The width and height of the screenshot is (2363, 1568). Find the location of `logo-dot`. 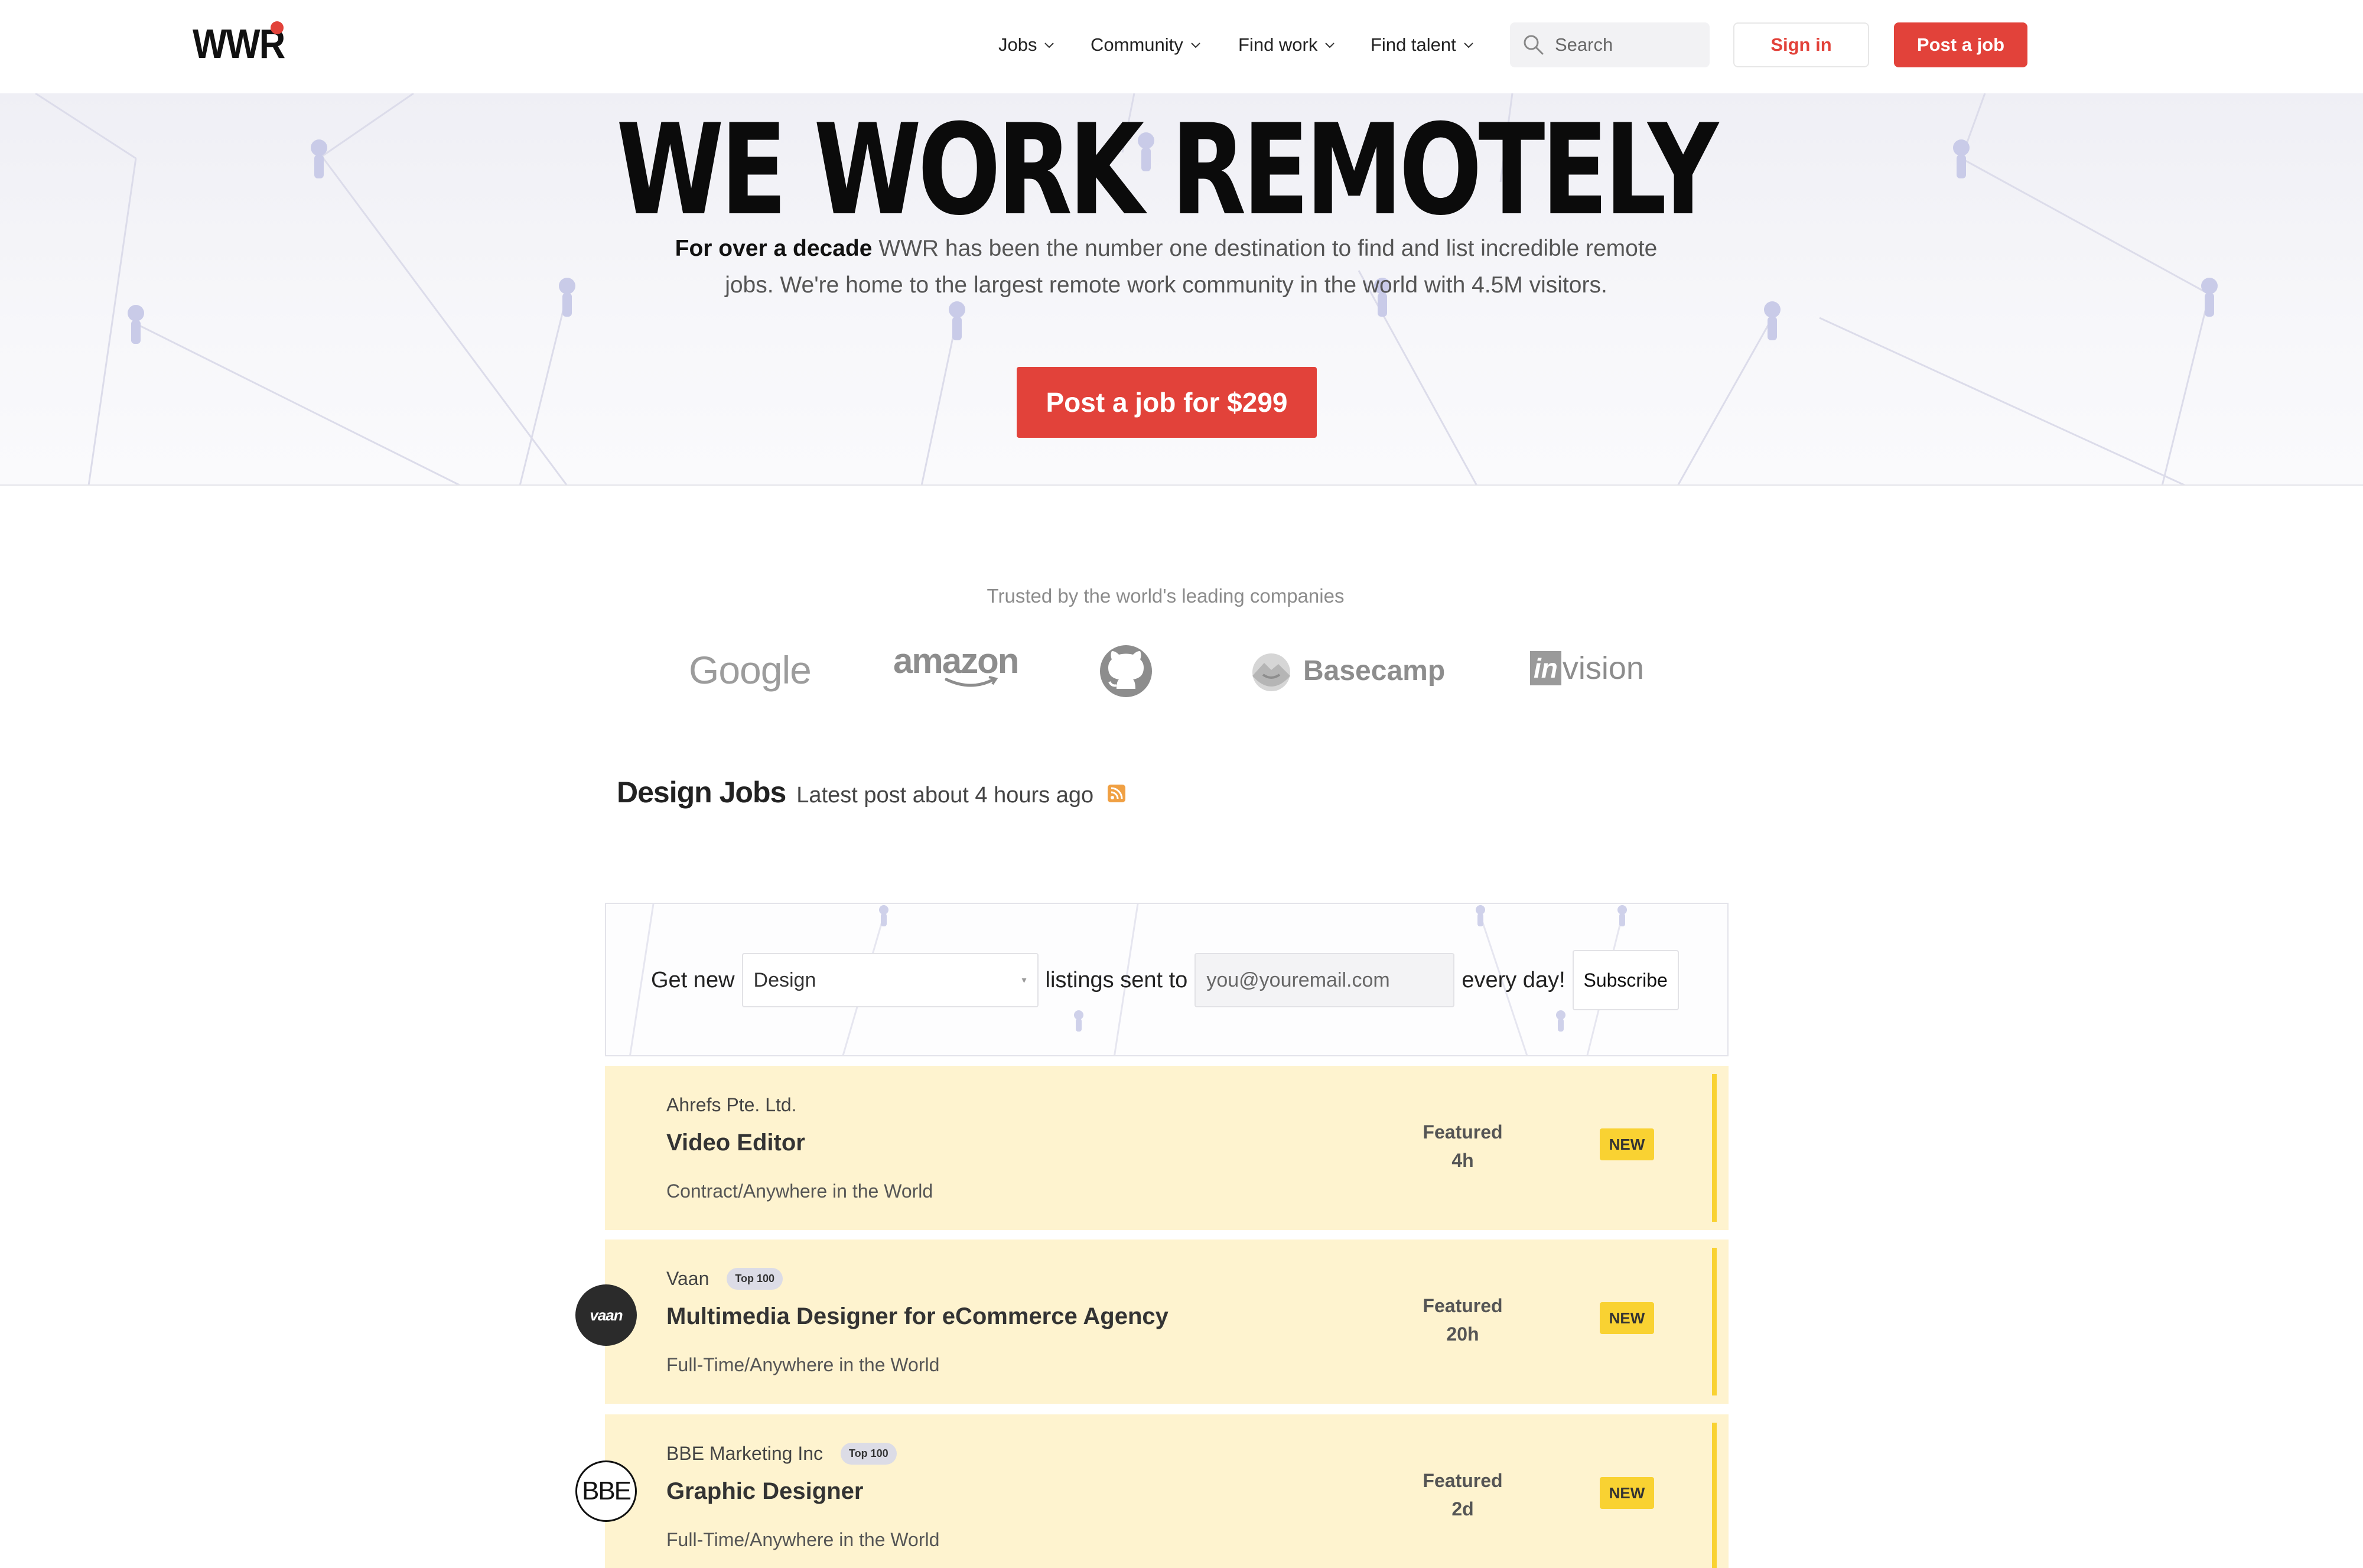

logo-dot is located at coordinates (277, 27).